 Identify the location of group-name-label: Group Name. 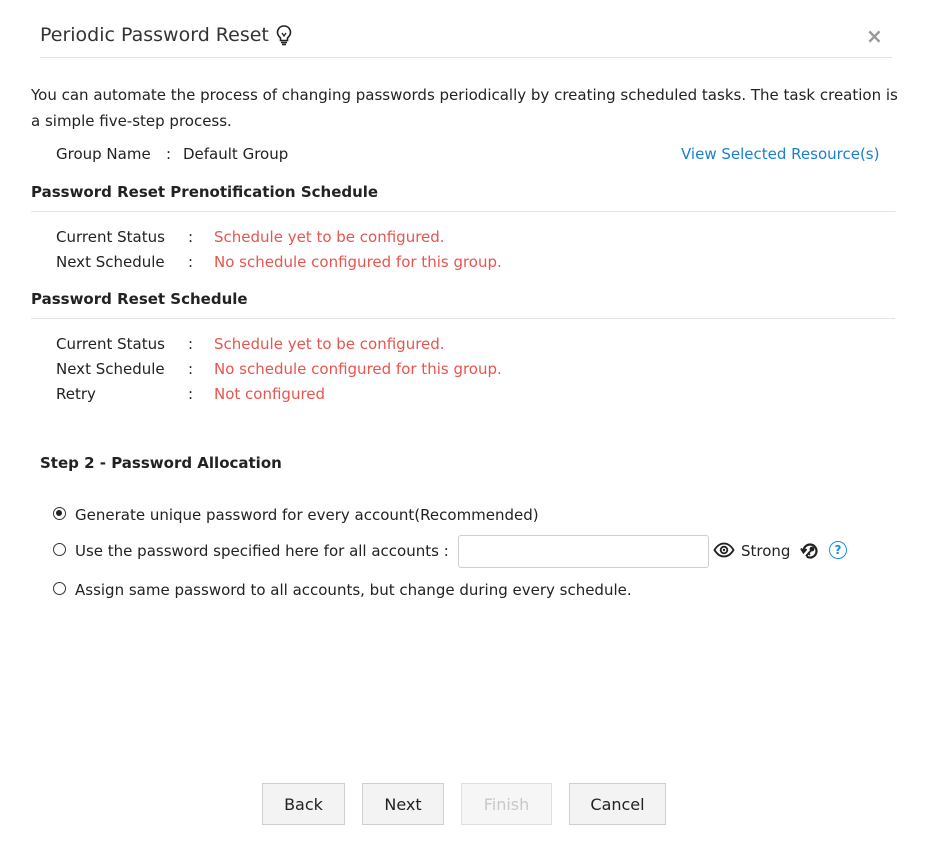
(103, 154).